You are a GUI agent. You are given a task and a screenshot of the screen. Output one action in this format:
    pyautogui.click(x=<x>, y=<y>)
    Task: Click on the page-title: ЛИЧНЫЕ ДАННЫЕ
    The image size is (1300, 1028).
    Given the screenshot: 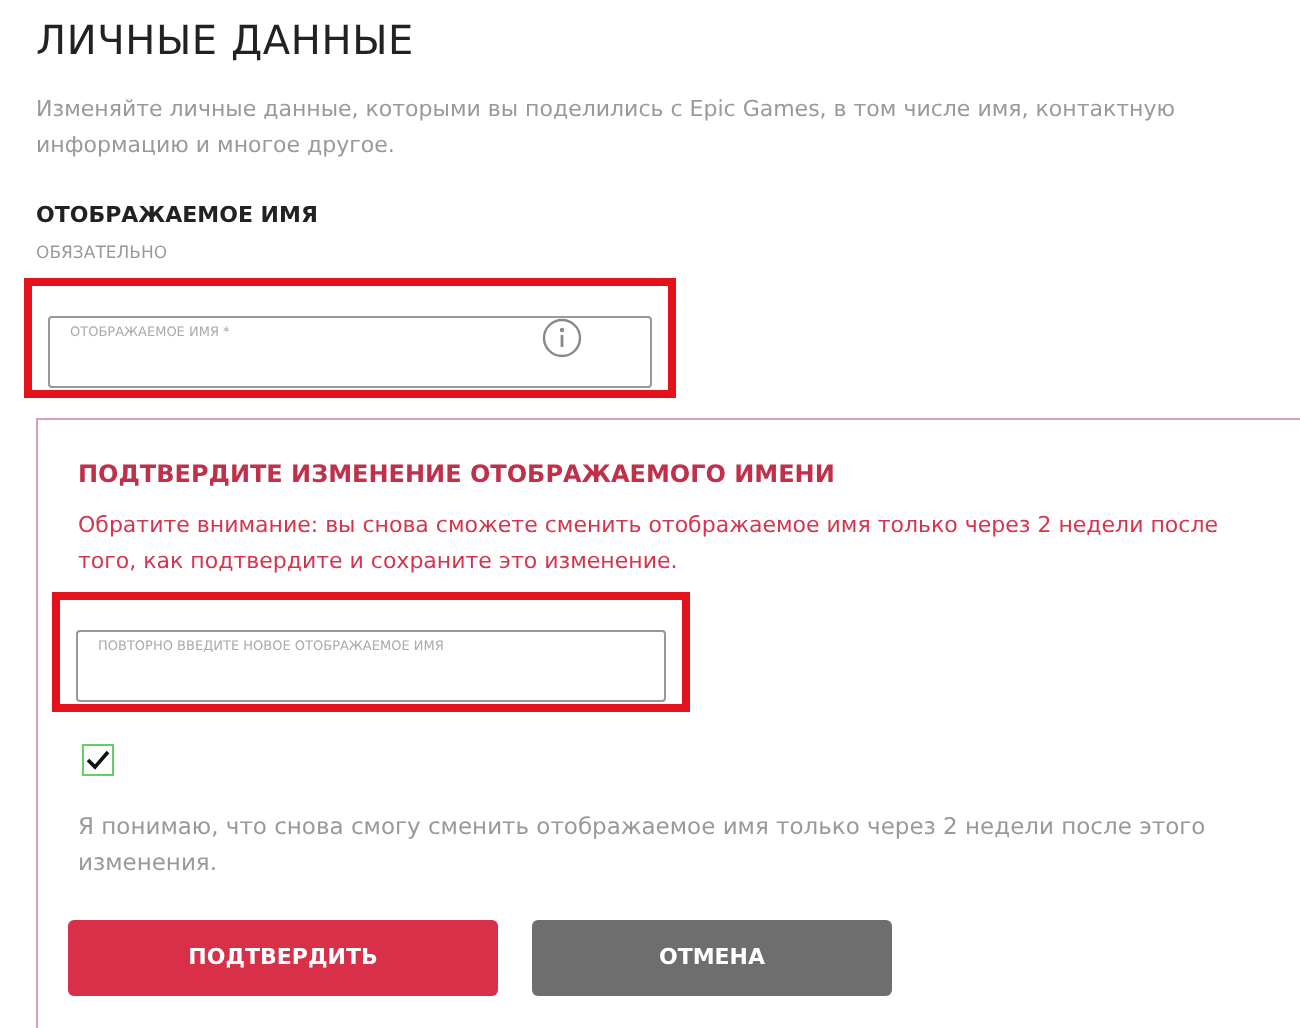 What is the action you would take?
    pyautogui.click(x=226, y=40)
    